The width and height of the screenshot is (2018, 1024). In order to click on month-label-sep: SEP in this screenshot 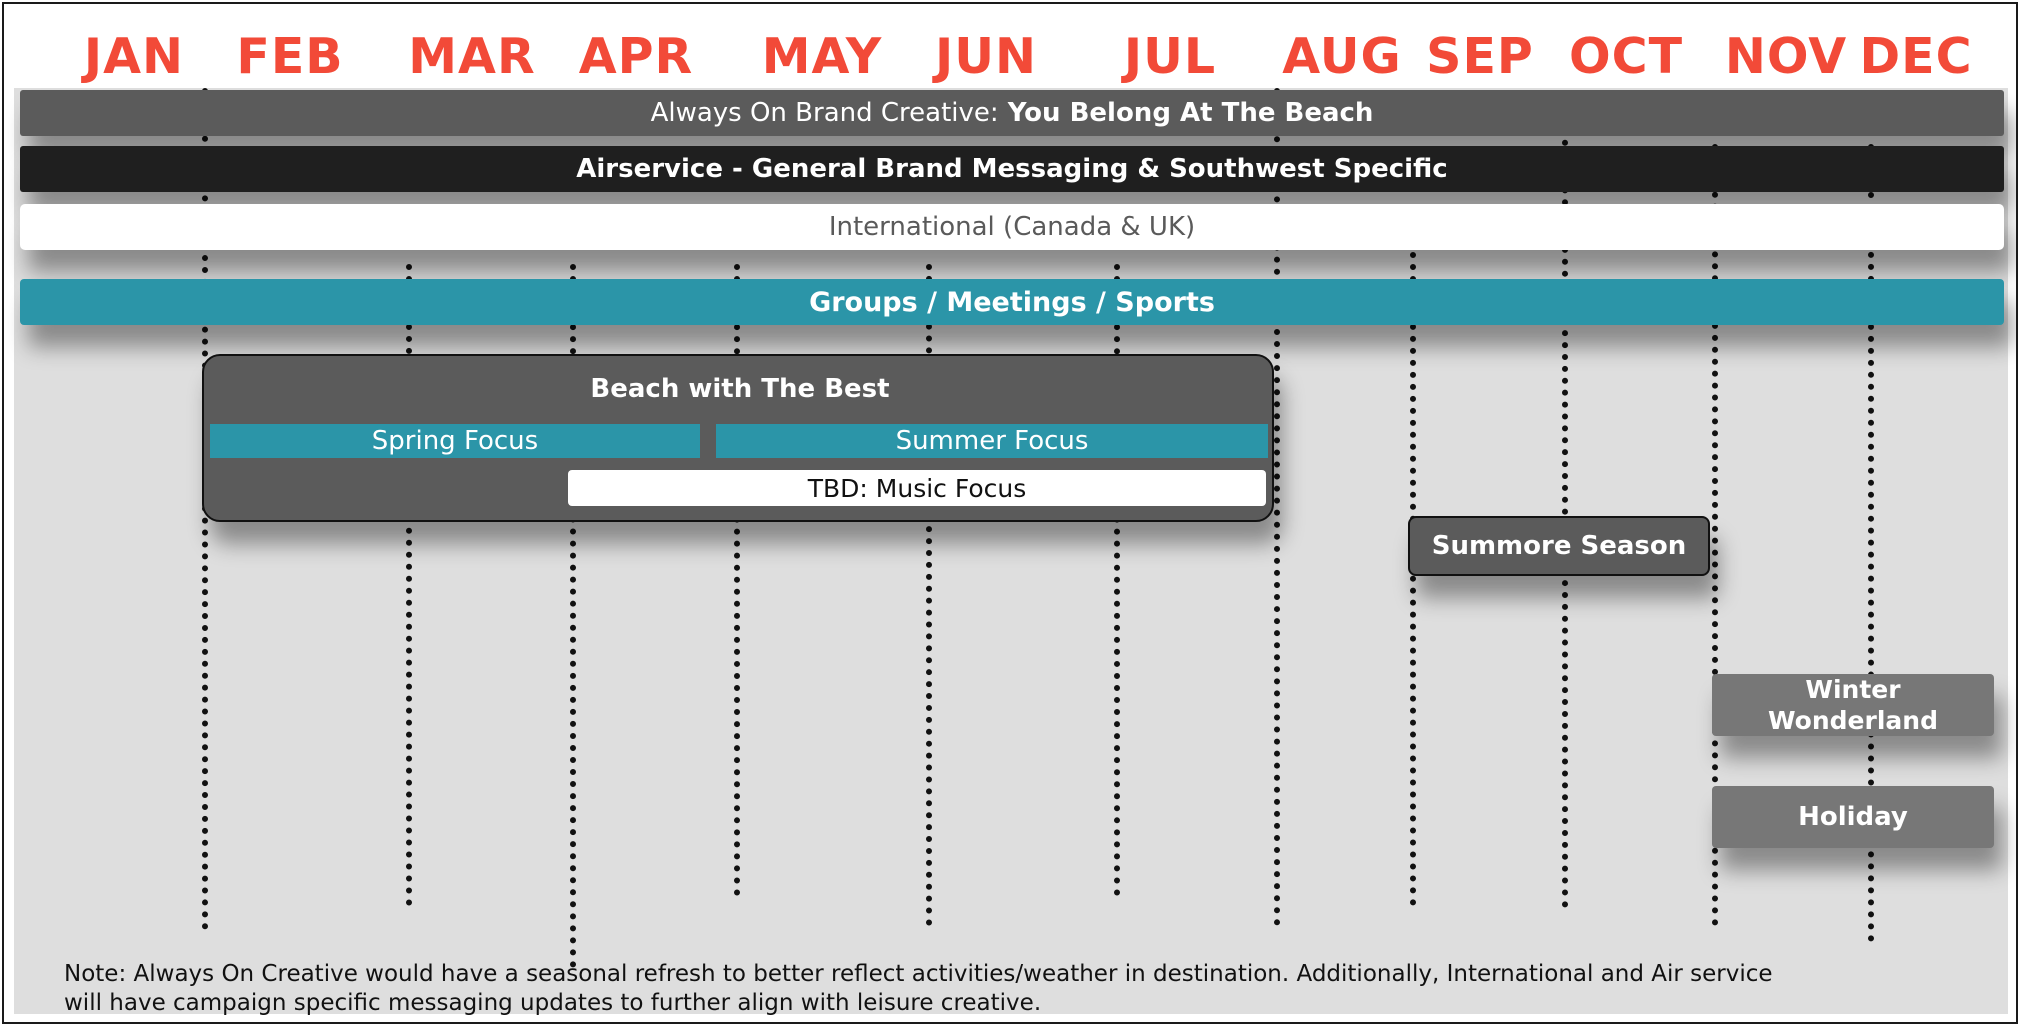, I will do `click(1480, 56)`.